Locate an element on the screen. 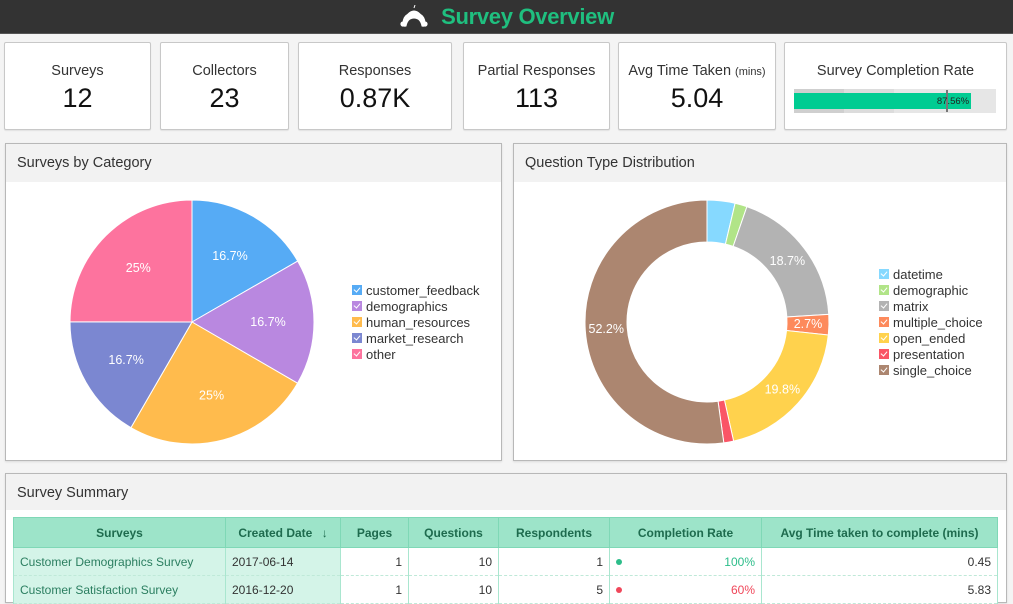 The image size is (1013, 604). legend-item-market-research: market_research is located at coordinates (415, 338).